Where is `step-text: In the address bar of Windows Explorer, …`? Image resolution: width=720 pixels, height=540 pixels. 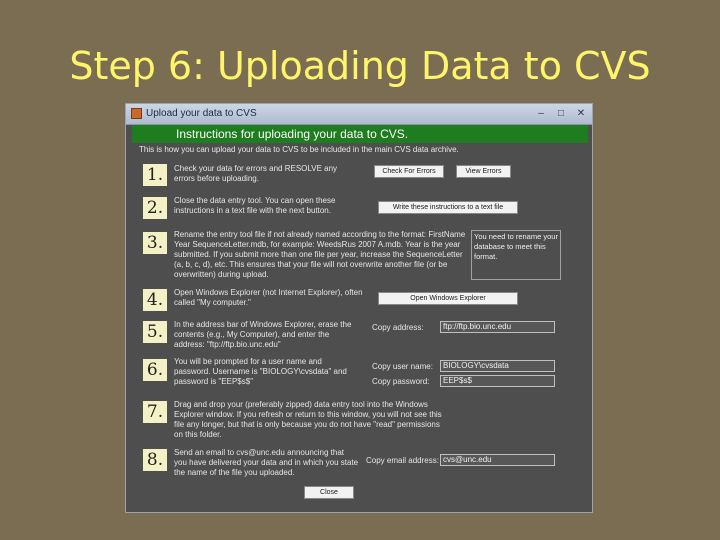 step-text: In the address bar of Windows Explorer, … is located at coordinates (263, 334).